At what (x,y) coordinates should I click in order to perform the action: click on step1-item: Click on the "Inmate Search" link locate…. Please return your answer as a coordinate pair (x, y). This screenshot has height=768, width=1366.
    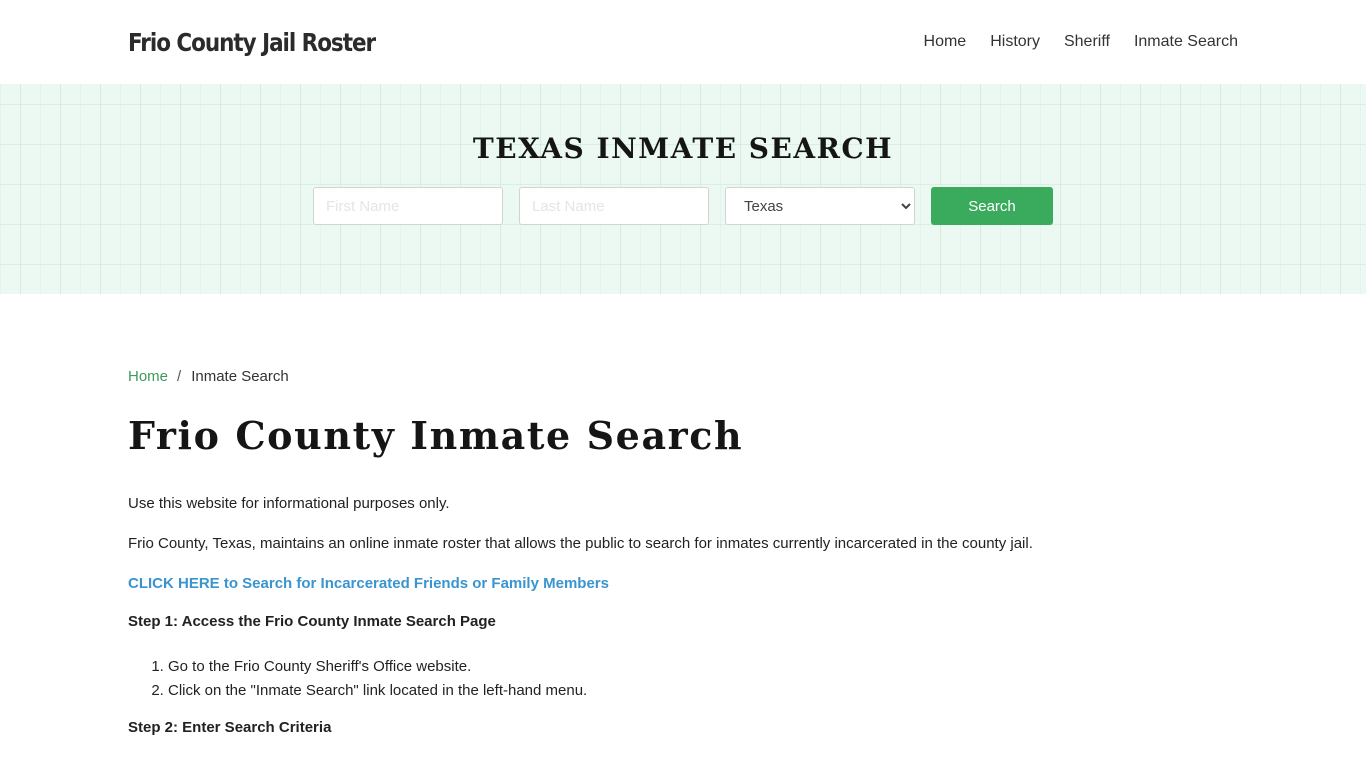
    Looking at the image, I should click on (703, 691).